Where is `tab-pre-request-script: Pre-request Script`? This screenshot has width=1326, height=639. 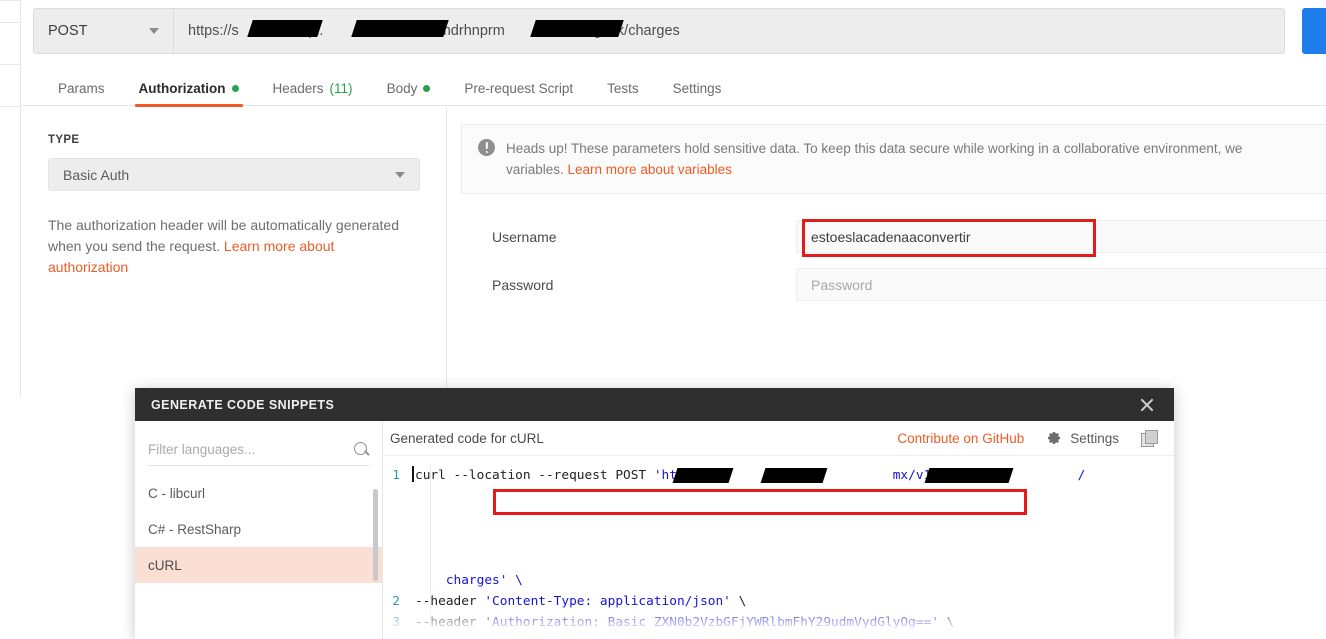
tab-pre-request-script: Pre-request Script is located at coordinates (518, 88).